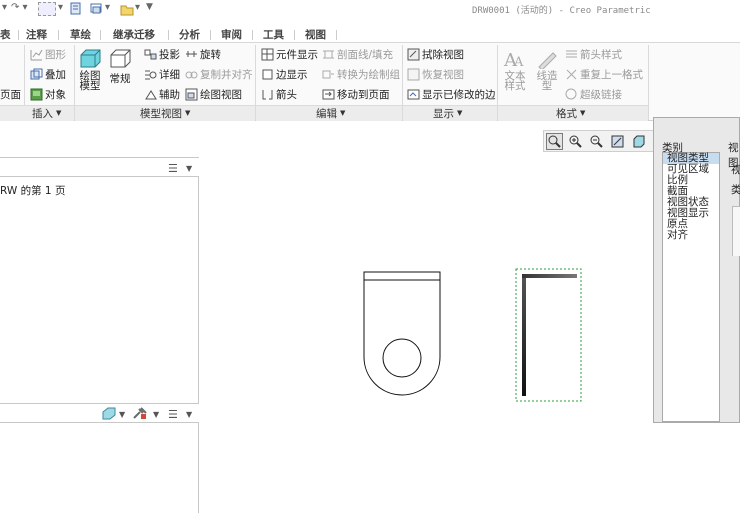  Describe the element at coordinates (149, 9) in the screenshot. I see `customize-icon: ▼` at that location.